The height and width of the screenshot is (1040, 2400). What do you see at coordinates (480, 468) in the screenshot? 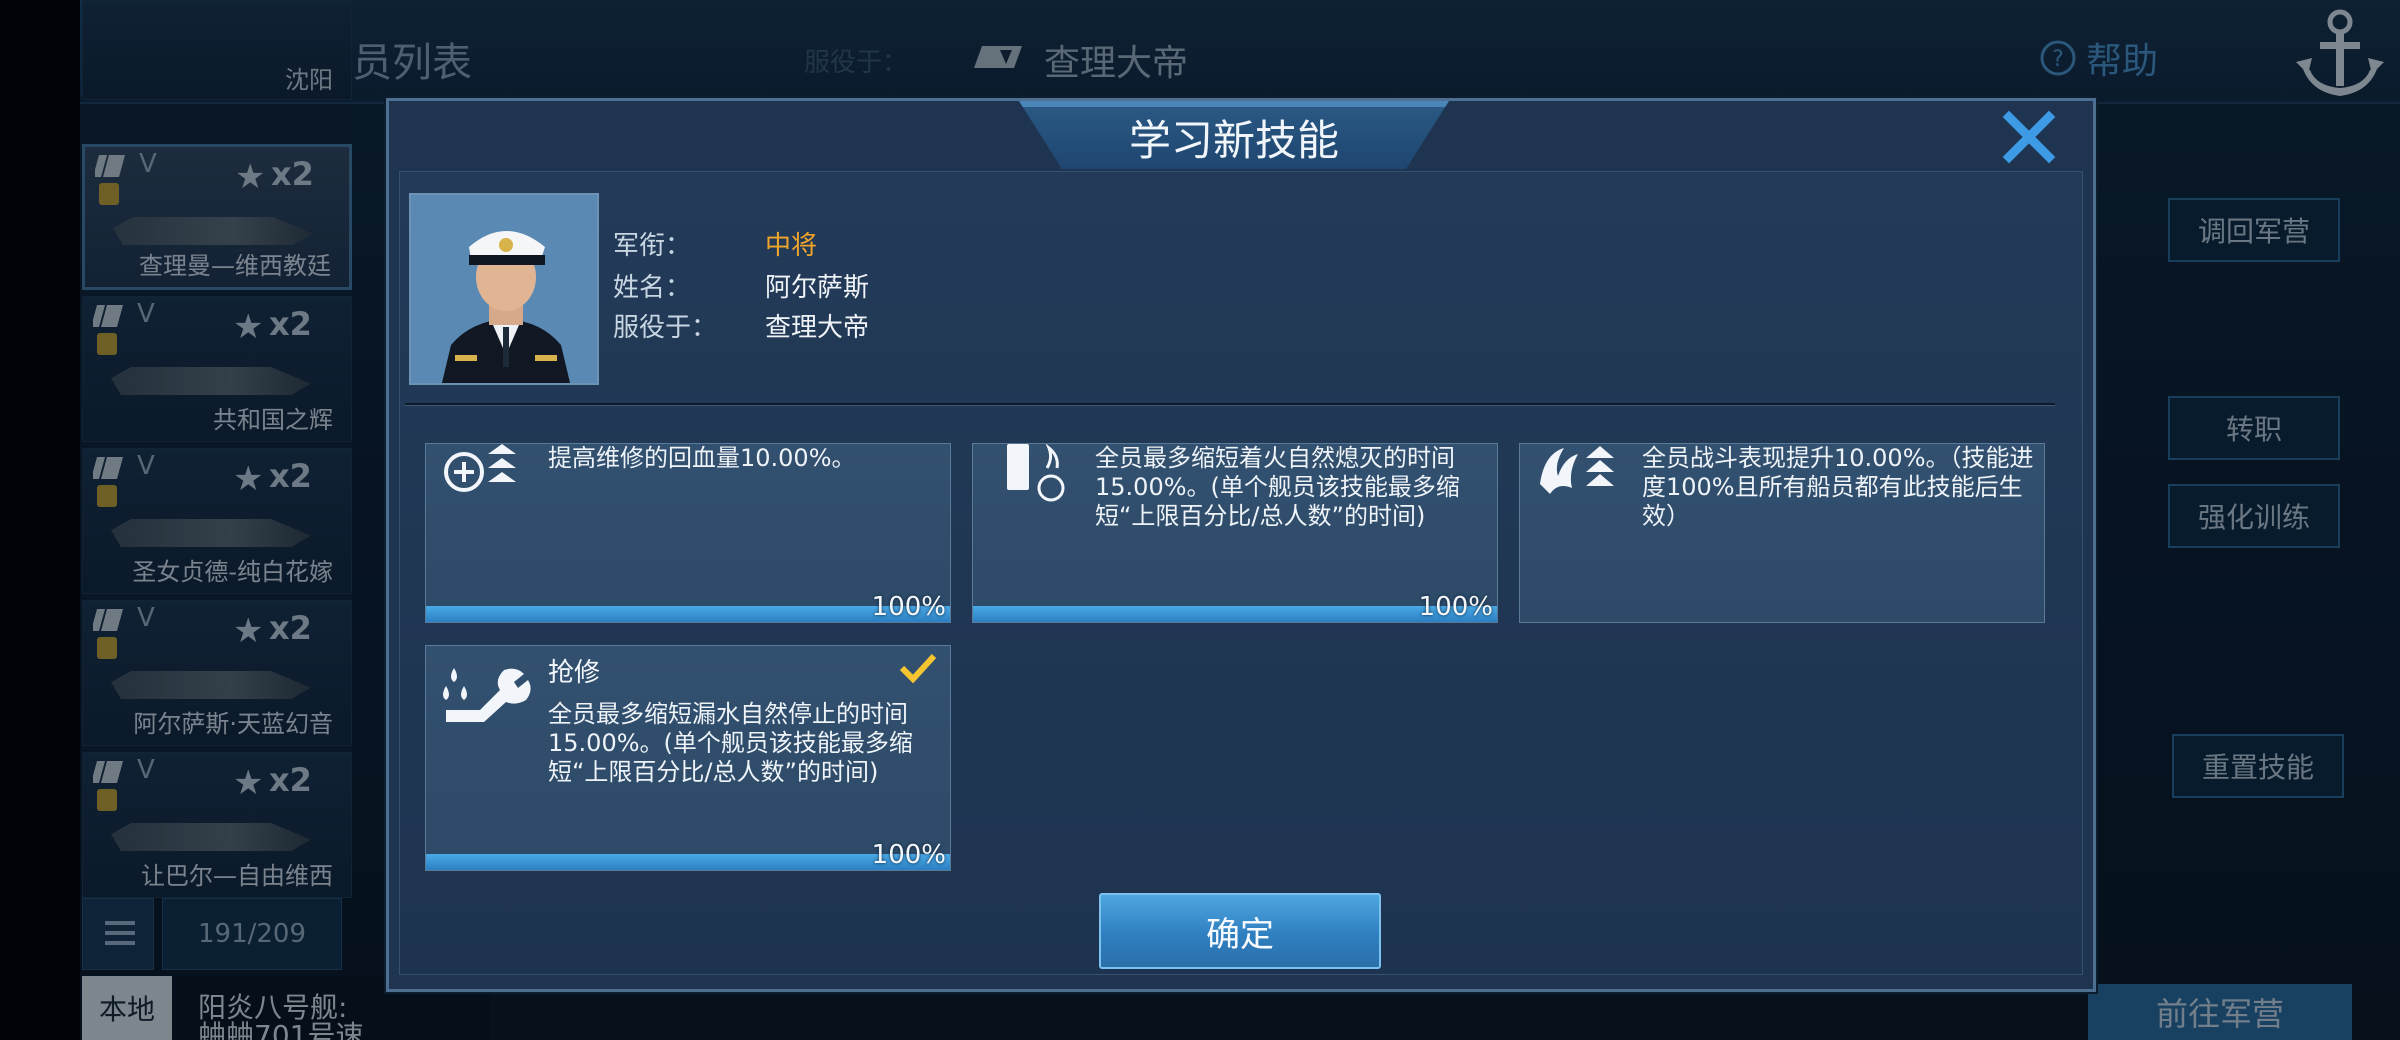
I see `repair-plus-icon` at bounding box center [480, 468].